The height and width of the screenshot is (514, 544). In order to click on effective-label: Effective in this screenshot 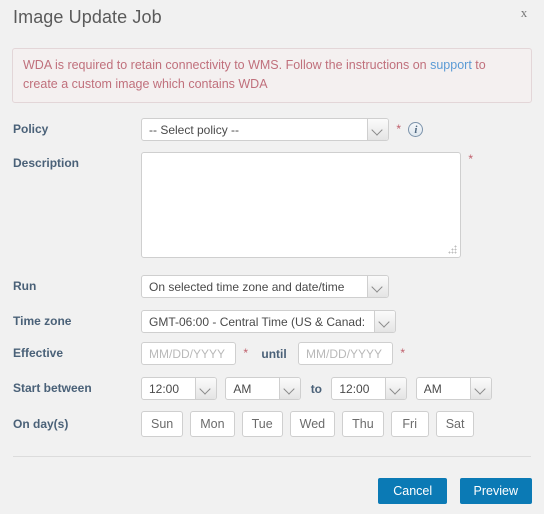, I will do `click(38, 353)`.